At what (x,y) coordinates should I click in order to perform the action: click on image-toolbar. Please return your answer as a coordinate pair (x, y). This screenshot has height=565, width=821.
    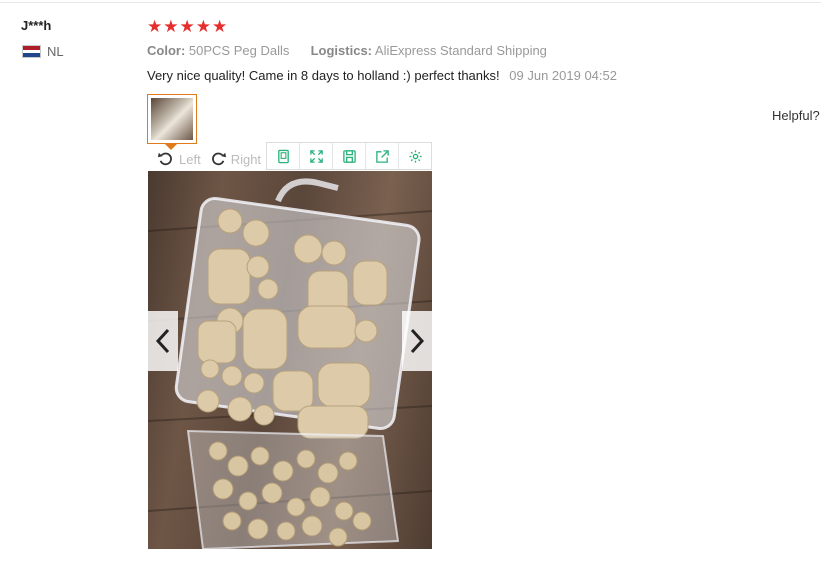
    Looking at the image, I should click on (349, 156).